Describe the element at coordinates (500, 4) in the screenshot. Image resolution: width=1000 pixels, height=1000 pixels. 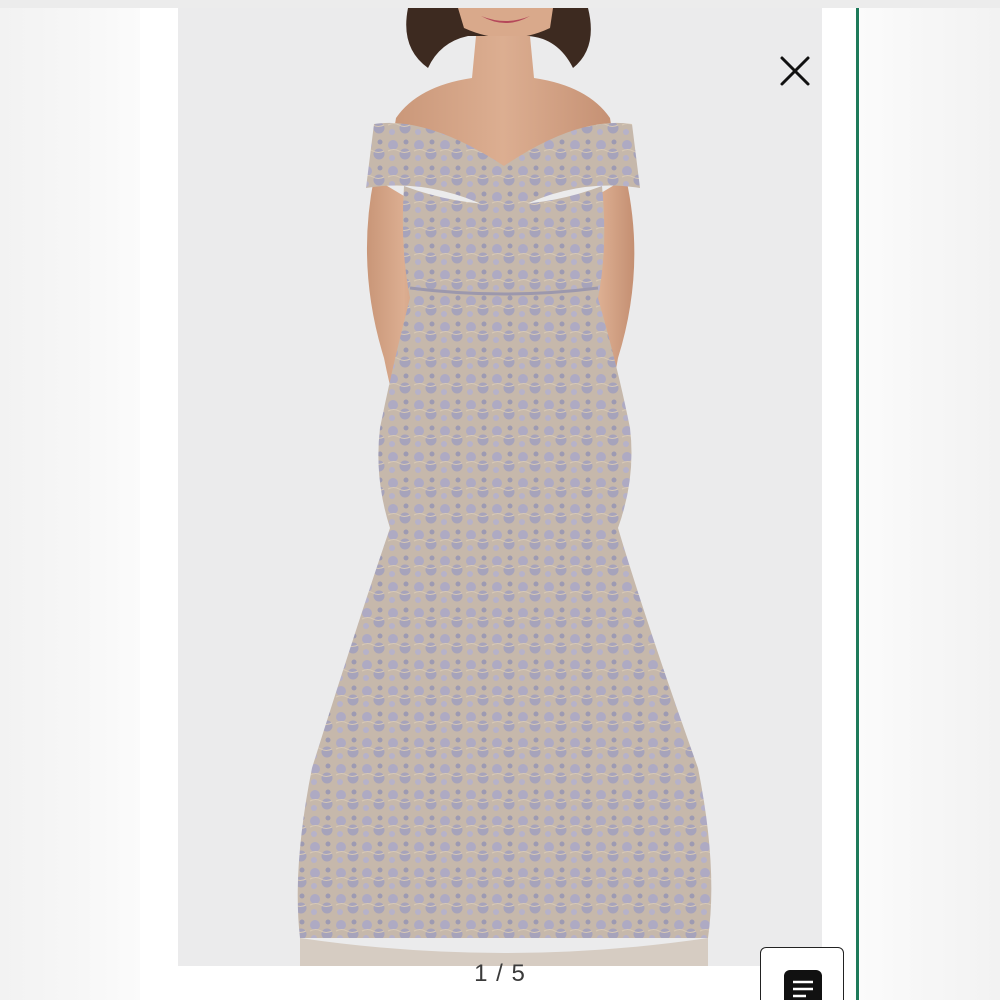
I see `blurred-top-edge` at that location.